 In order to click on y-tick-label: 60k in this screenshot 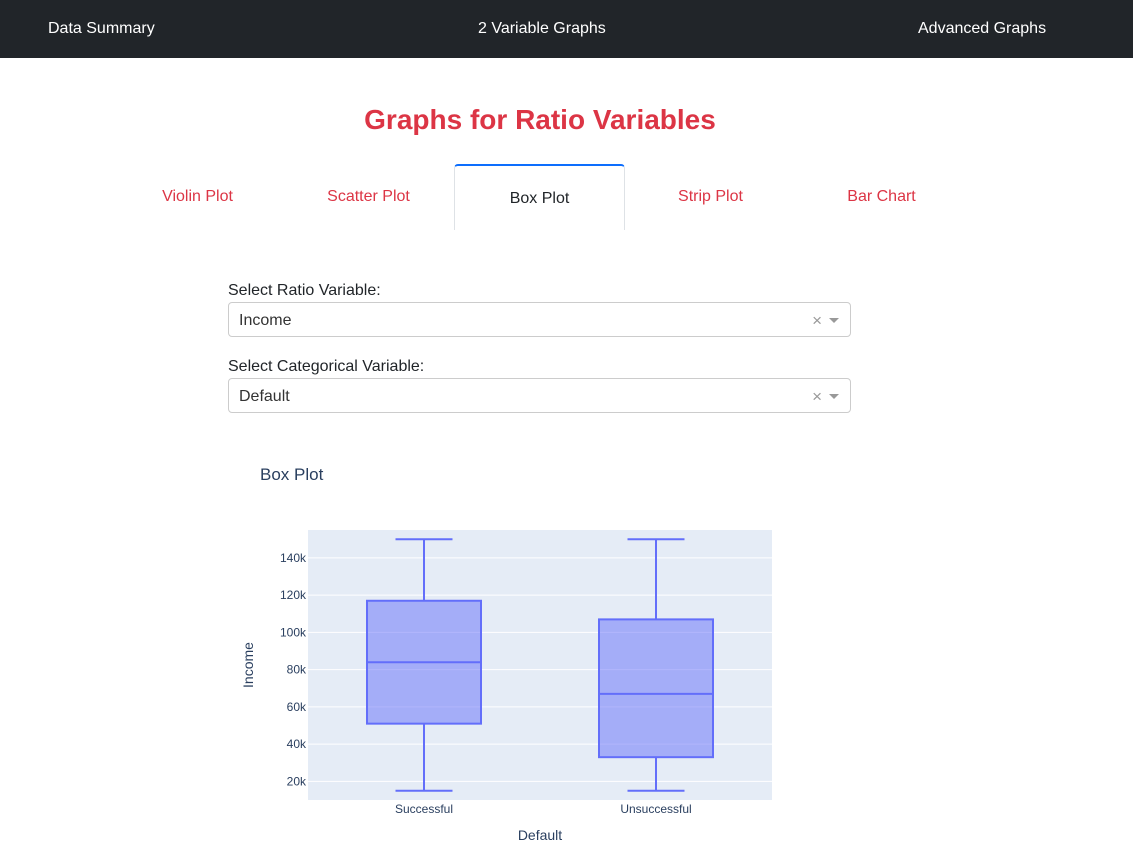, I will do `click(297, 707)`.